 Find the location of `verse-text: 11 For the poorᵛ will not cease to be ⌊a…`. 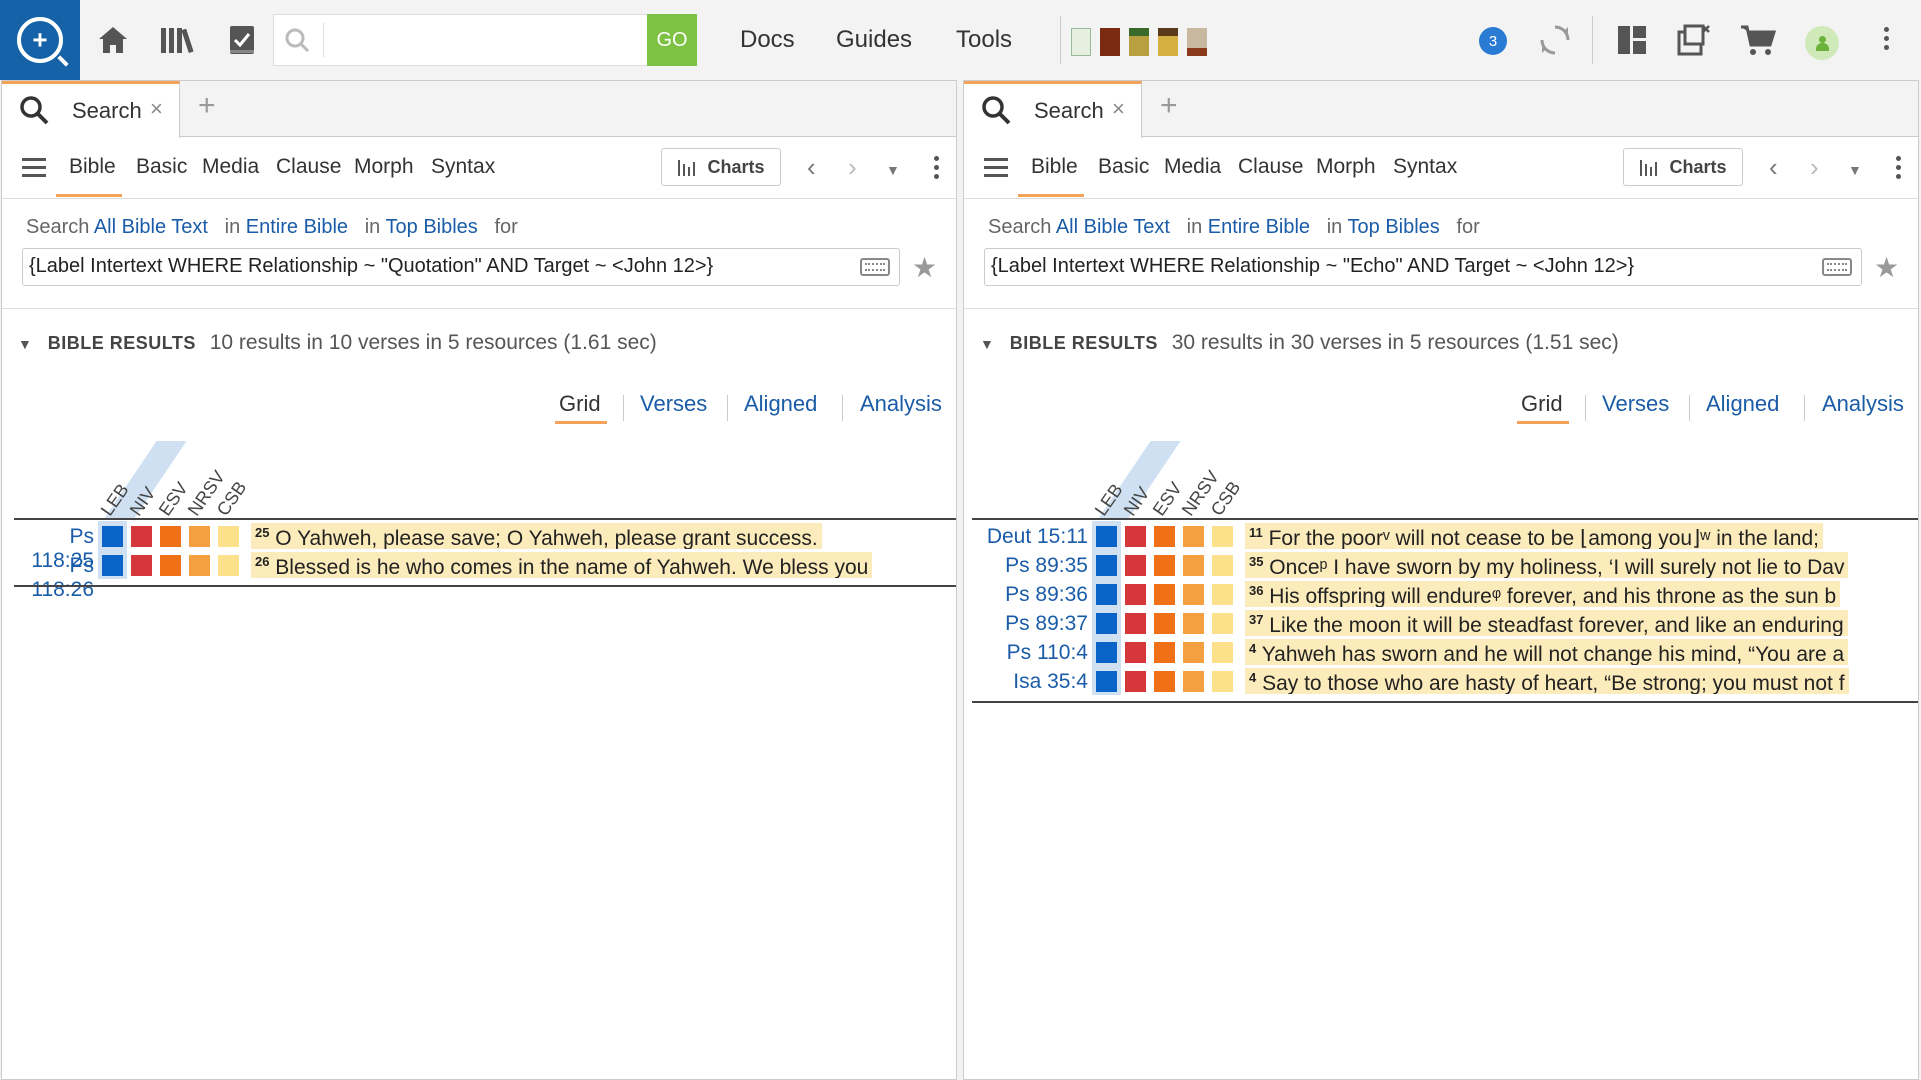

verse-text: 11 For the poorᵛ will not cease to be ⌊a… is located at coordinates (1534, 536).